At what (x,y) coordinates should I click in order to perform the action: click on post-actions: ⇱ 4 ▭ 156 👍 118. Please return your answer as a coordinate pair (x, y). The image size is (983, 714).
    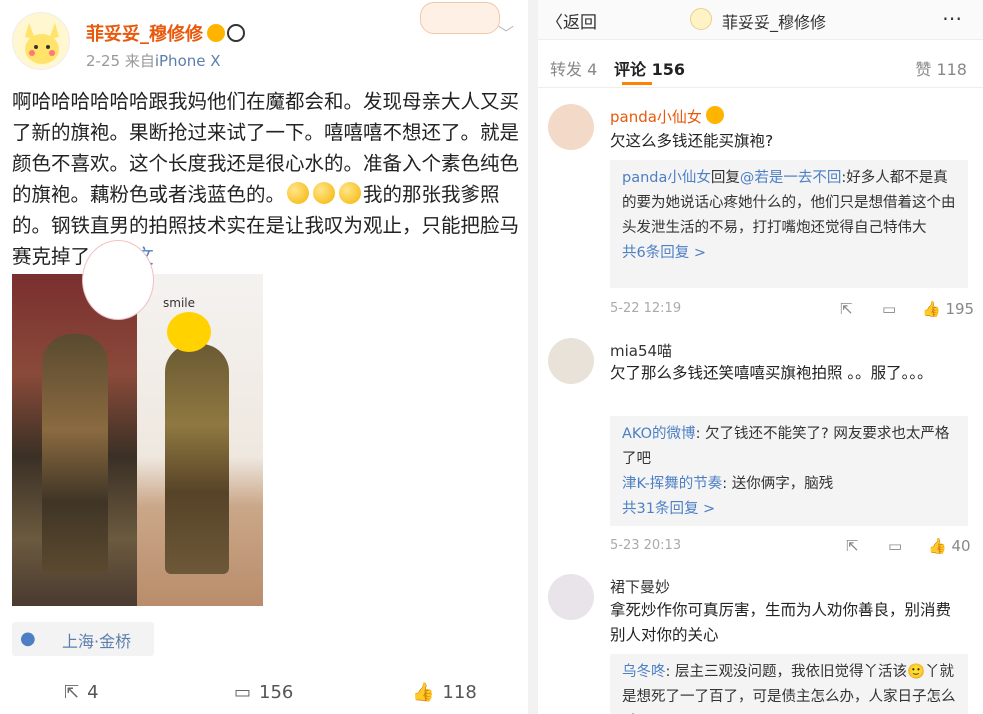
    Looking at the image, I should click on (264, 693).